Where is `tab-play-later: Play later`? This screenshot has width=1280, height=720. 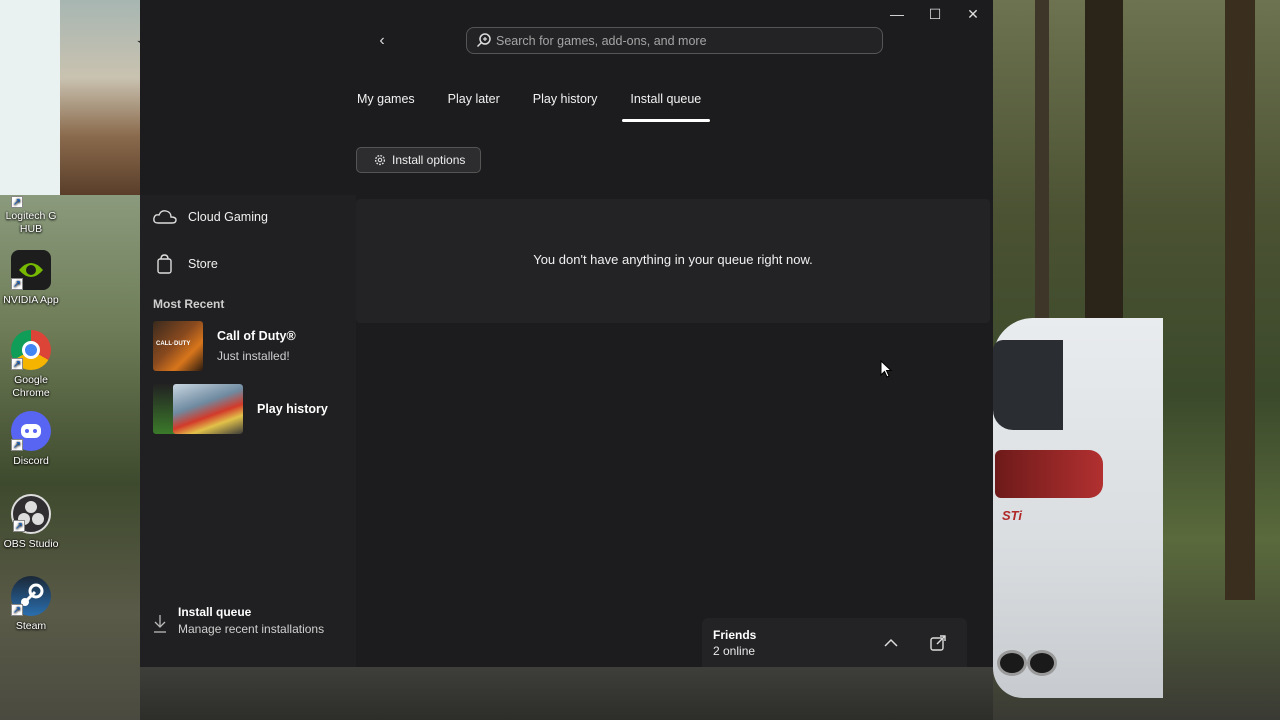
tab-play-later: Play later is located at coordinates (474, 107).